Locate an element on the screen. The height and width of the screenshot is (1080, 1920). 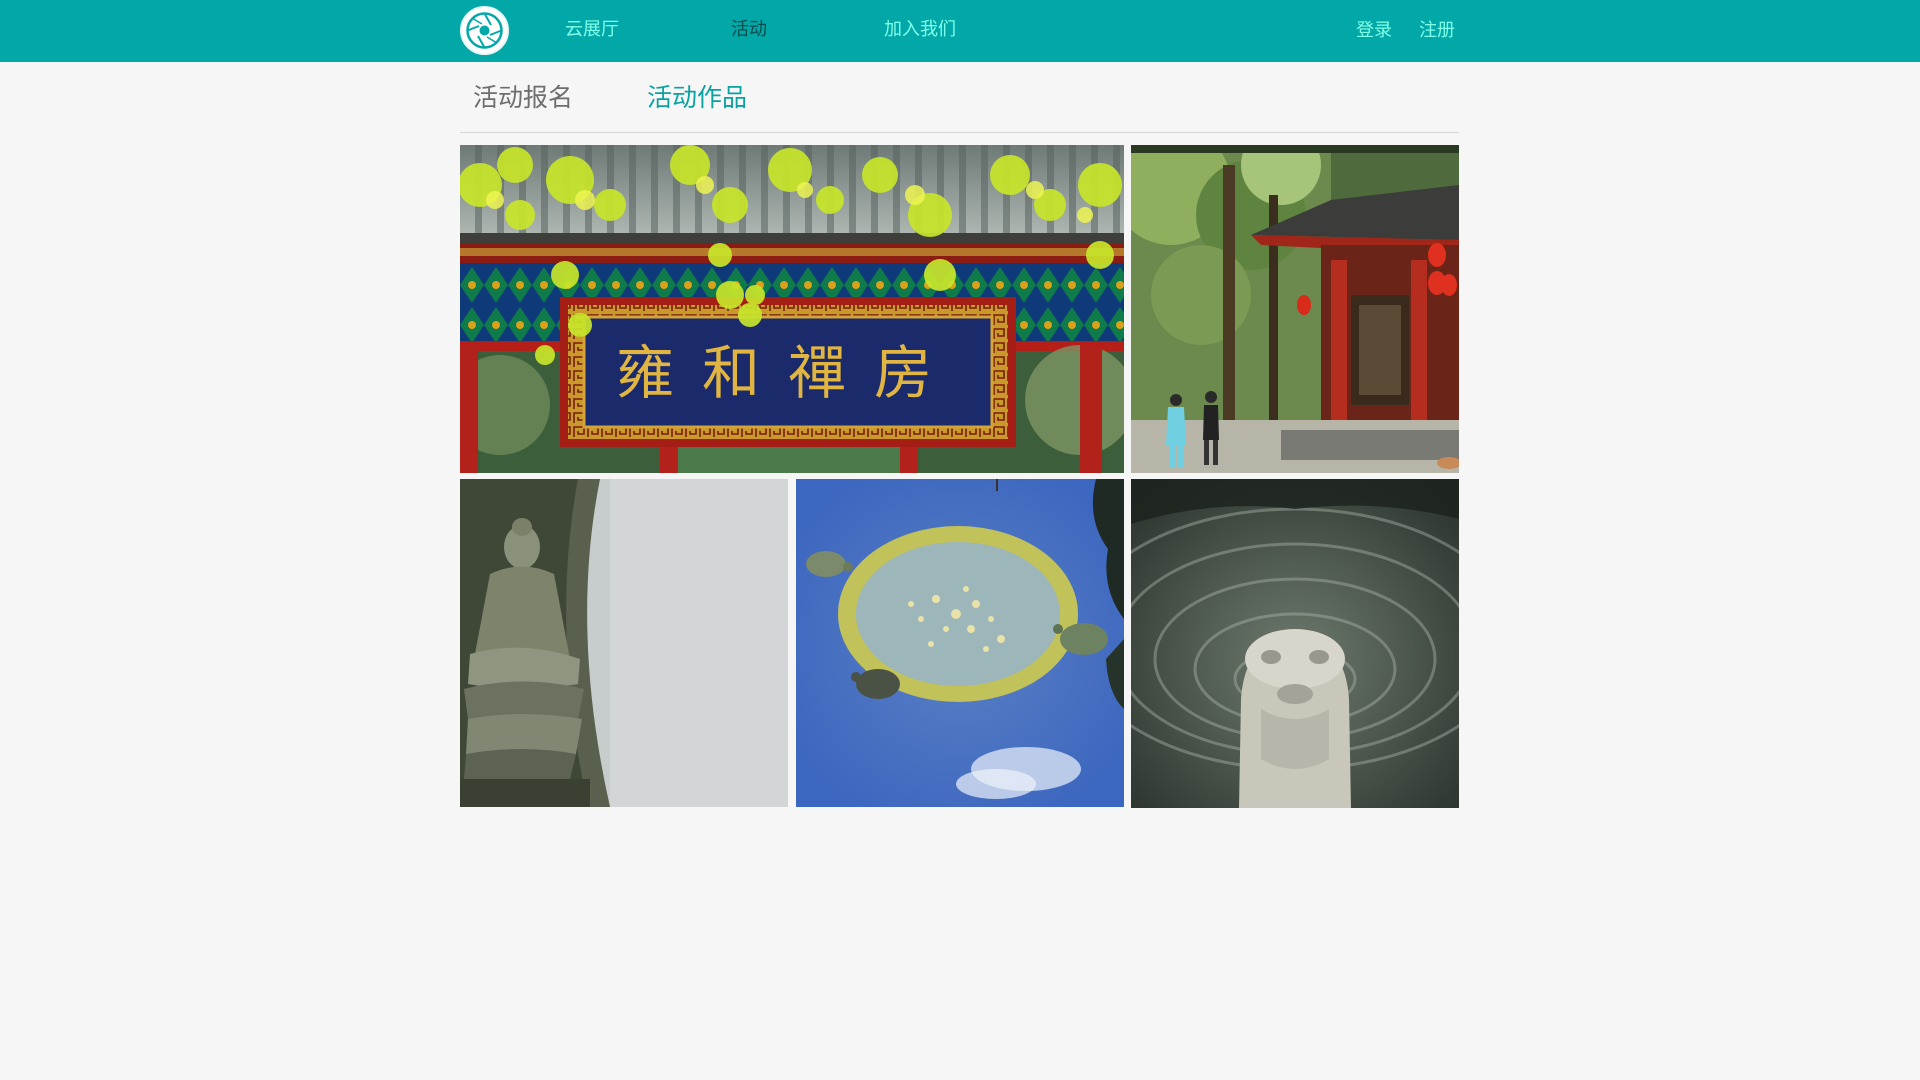
nav-join-link: 加入我们 is located at coordinates (920, 30).